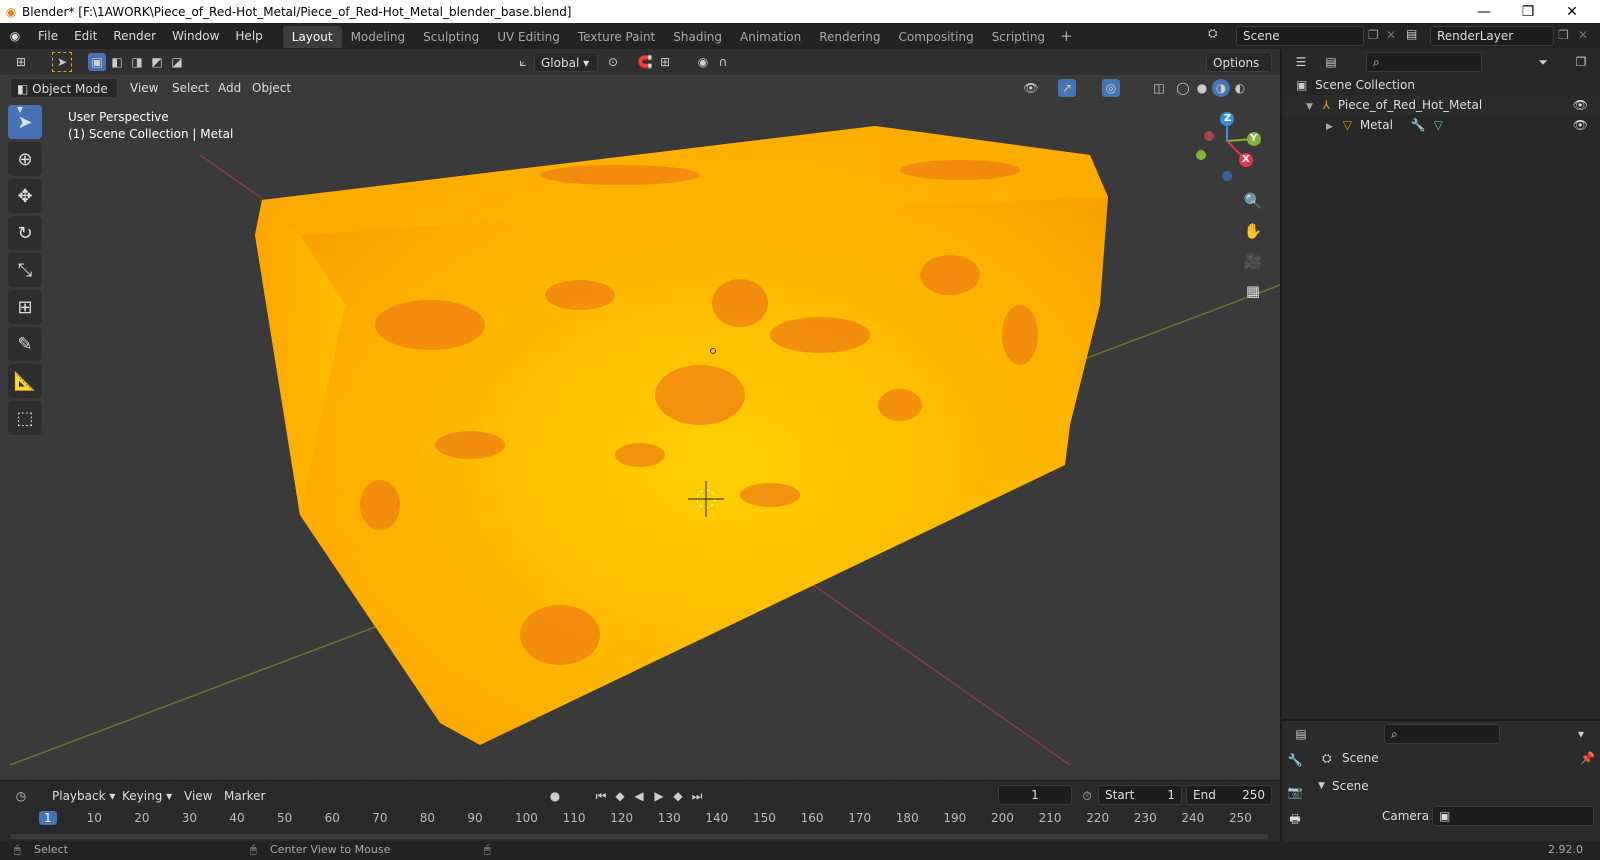  Describe the element at coordinates (15, 36) in the screenshot. I see `blender-menu-icon: ◉` at that location.